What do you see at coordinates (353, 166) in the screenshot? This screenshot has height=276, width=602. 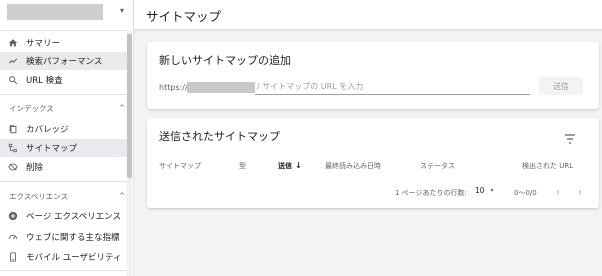 I see `column-header-last-read: 最終読み込み日時` at bounding box center [353, 166].